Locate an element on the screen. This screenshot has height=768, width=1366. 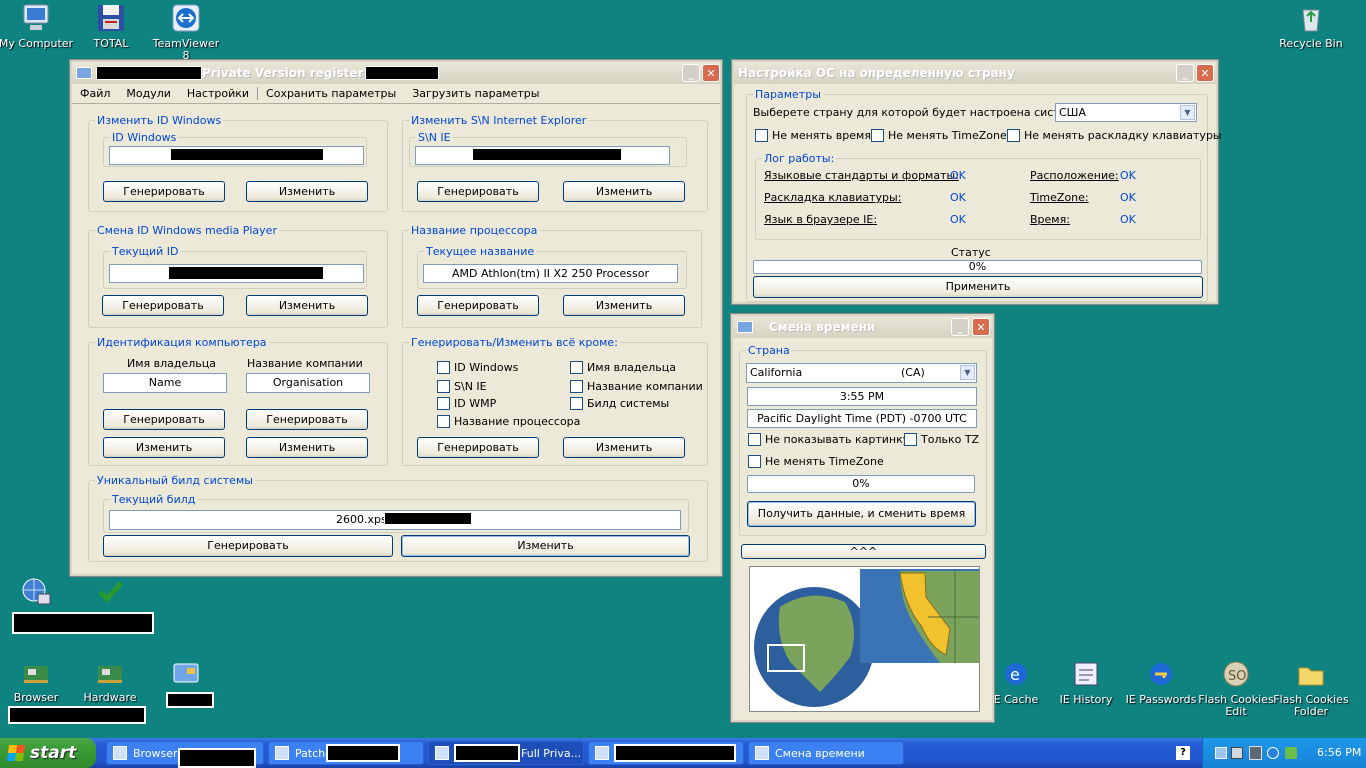
generate-cpu-button: Генерировать is located at coordinates (478, 305).